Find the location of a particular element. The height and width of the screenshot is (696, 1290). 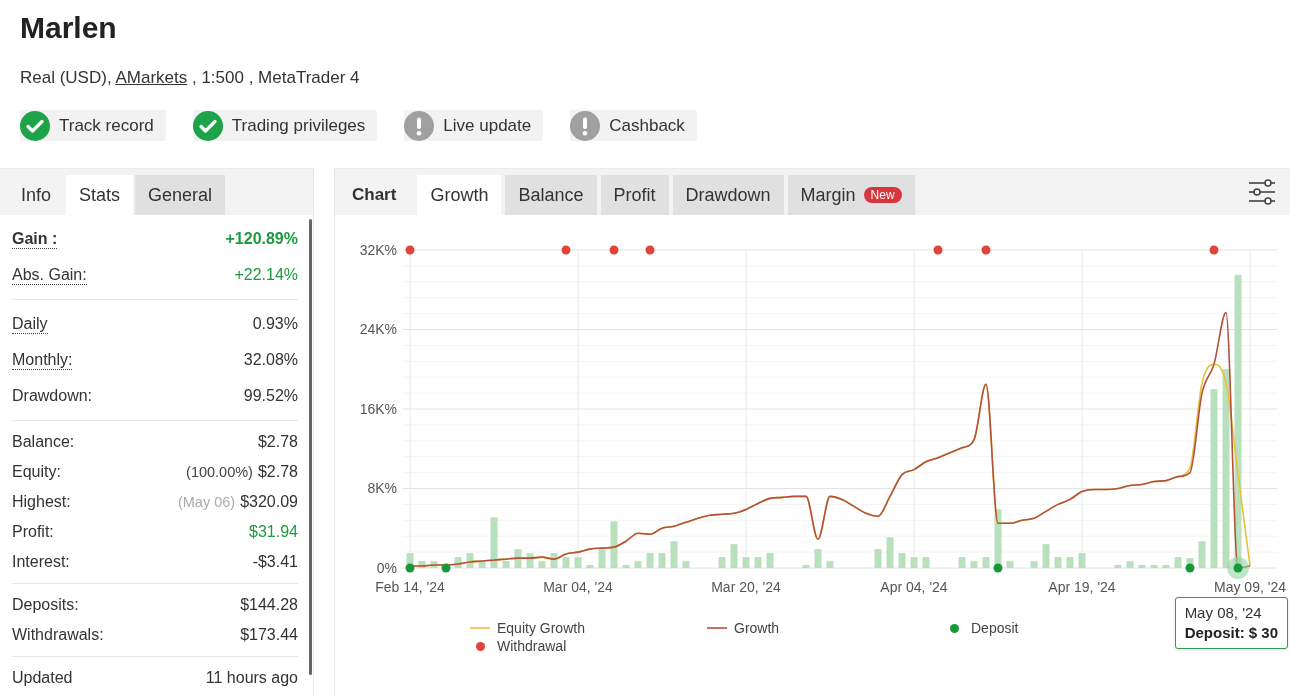

stat-value: 99.52% is located at coordinates (270, 396).